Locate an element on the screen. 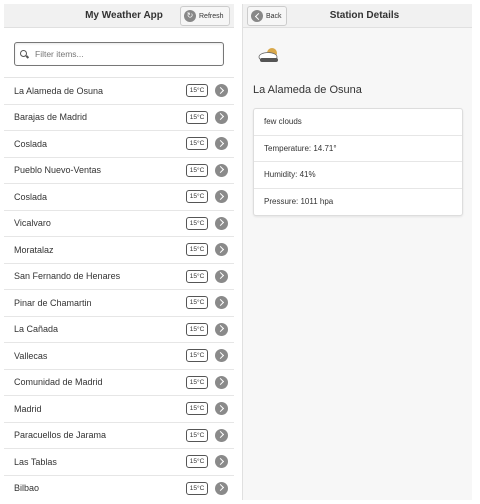 Image resolution: width=480 pixels, height=504 pixels. list-item: Moratalaz 15°C is located at coordinates (119, 250).